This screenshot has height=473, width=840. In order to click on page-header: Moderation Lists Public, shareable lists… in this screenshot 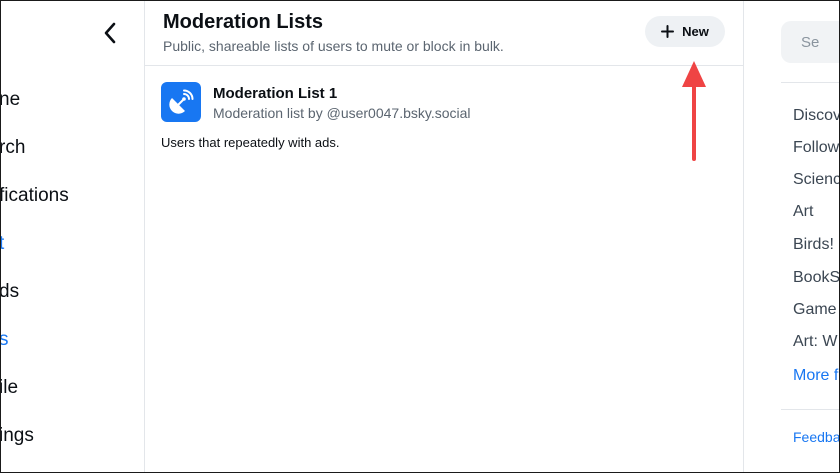, I will do `click(444, 33)`.